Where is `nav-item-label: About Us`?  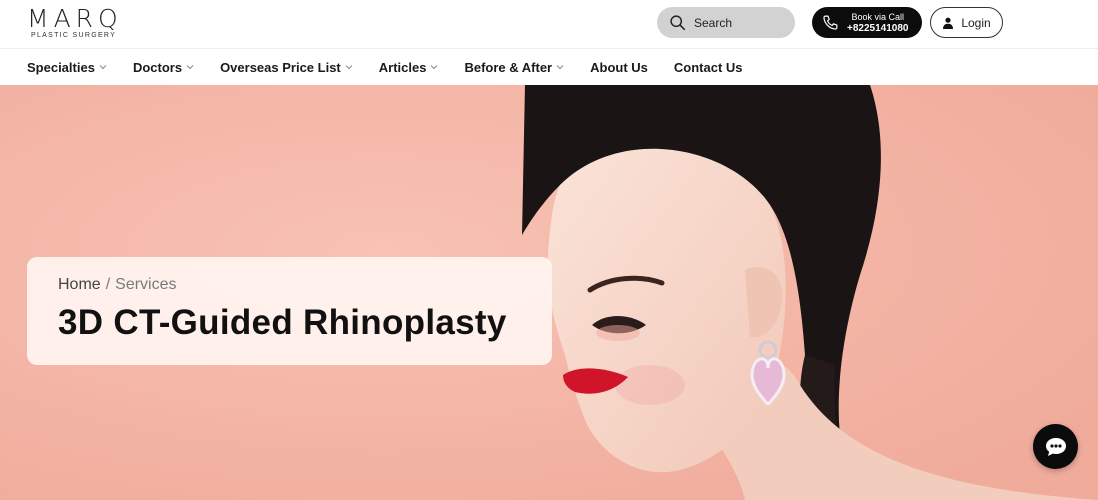 nav-item-label: About Us is located at coordinates (619, 67).